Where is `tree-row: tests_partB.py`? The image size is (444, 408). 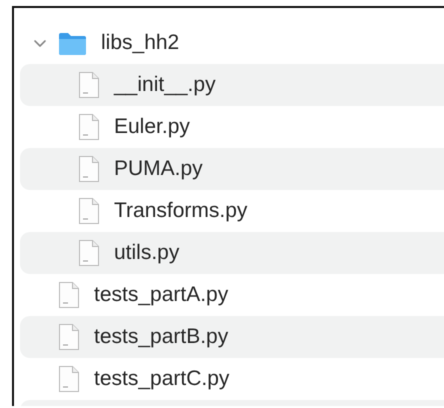
tree-row: tests_partB.py is located at coordinates (232, 337).